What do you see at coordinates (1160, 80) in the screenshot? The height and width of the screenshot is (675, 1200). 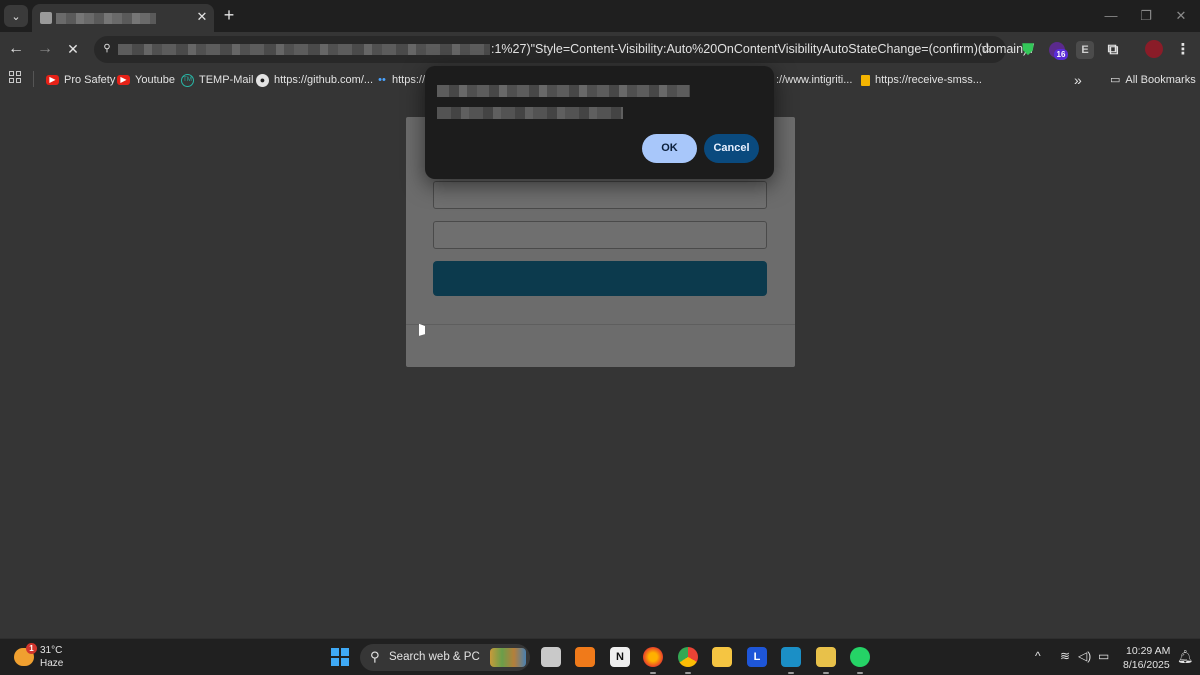 I see `all-bookmarks-label: All Bookmarks` at bounding box center [1160, 80].